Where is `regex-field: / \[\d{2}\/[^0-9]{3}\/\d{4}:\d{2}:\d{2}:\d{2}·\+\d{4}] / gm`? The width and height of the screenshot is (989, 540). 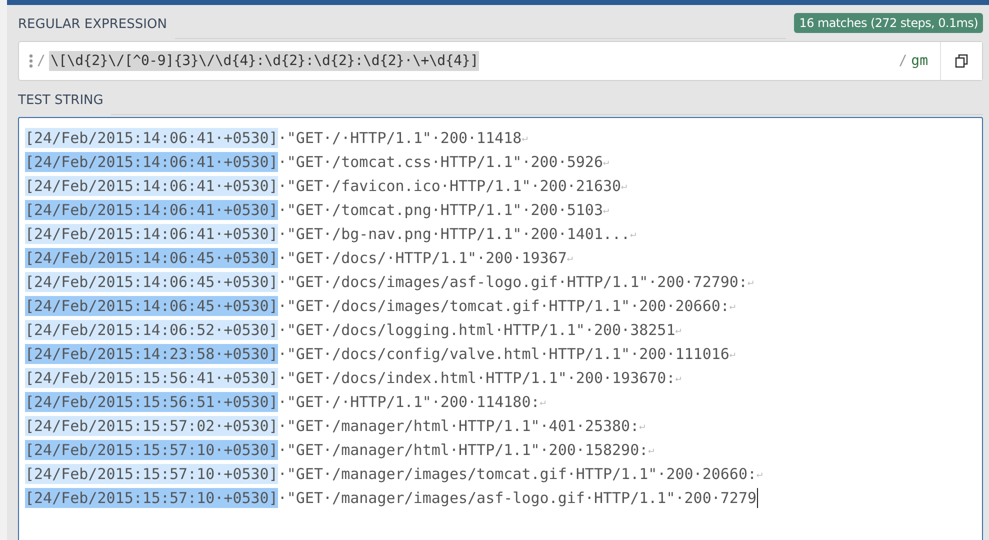 regex-field: / \[\d{2}\/[^0-9]{3}\/\d{4}:\d{2}:\d{2}:\d{2}·\+\d{4}] / gm is located at coordinates (500, 61).